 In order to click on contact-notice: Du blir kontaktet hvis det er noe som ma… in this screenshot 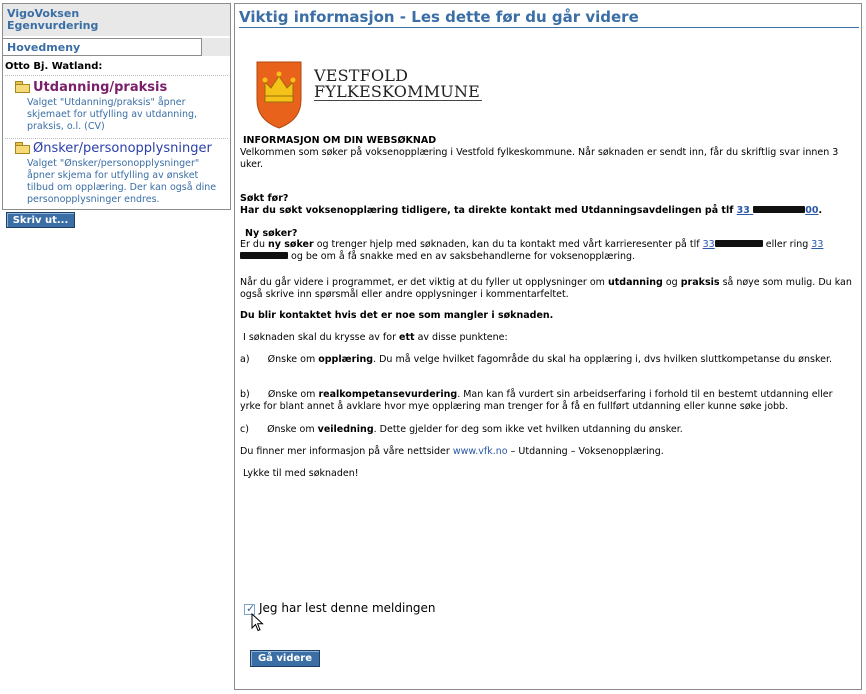, I will do `click(397, 315)`.